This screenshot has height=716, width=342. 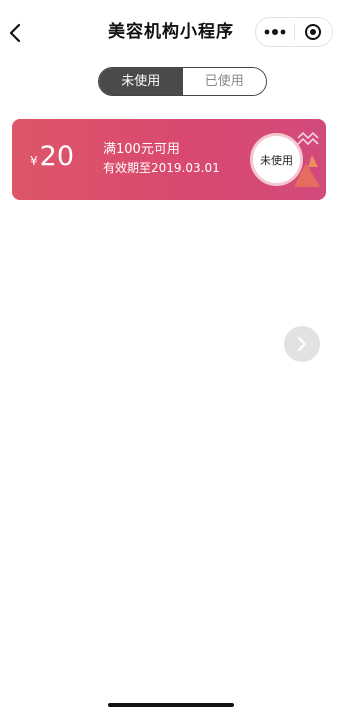 I want to click on status-tabs: 未使用 已使用, so click(x=182, y=81).